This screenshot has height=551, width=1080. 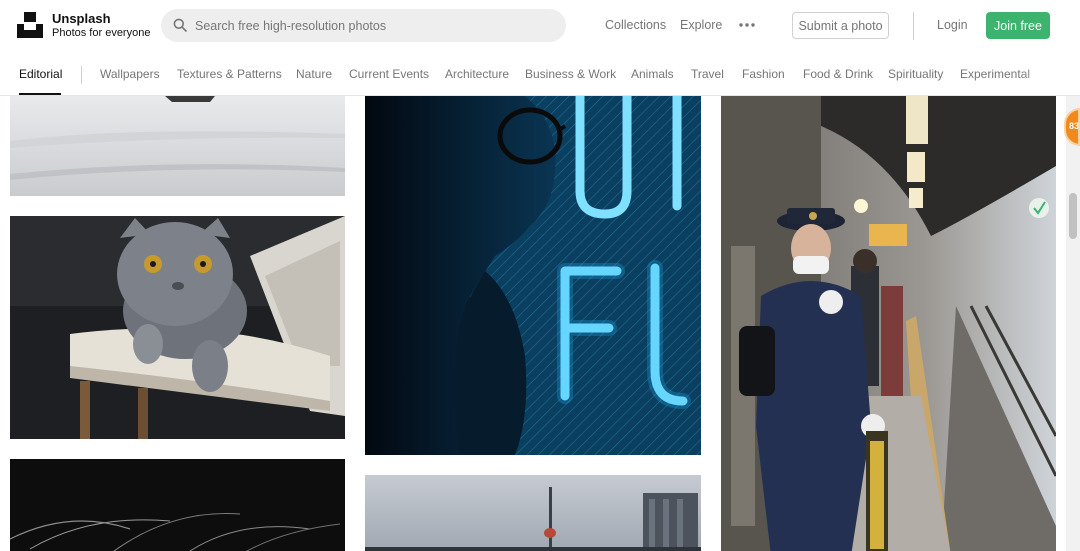 What do you see at coordinates (763, 74) in the screenshot?
I see `topic-fashion: Fashion` at bounding box center [763, 74].